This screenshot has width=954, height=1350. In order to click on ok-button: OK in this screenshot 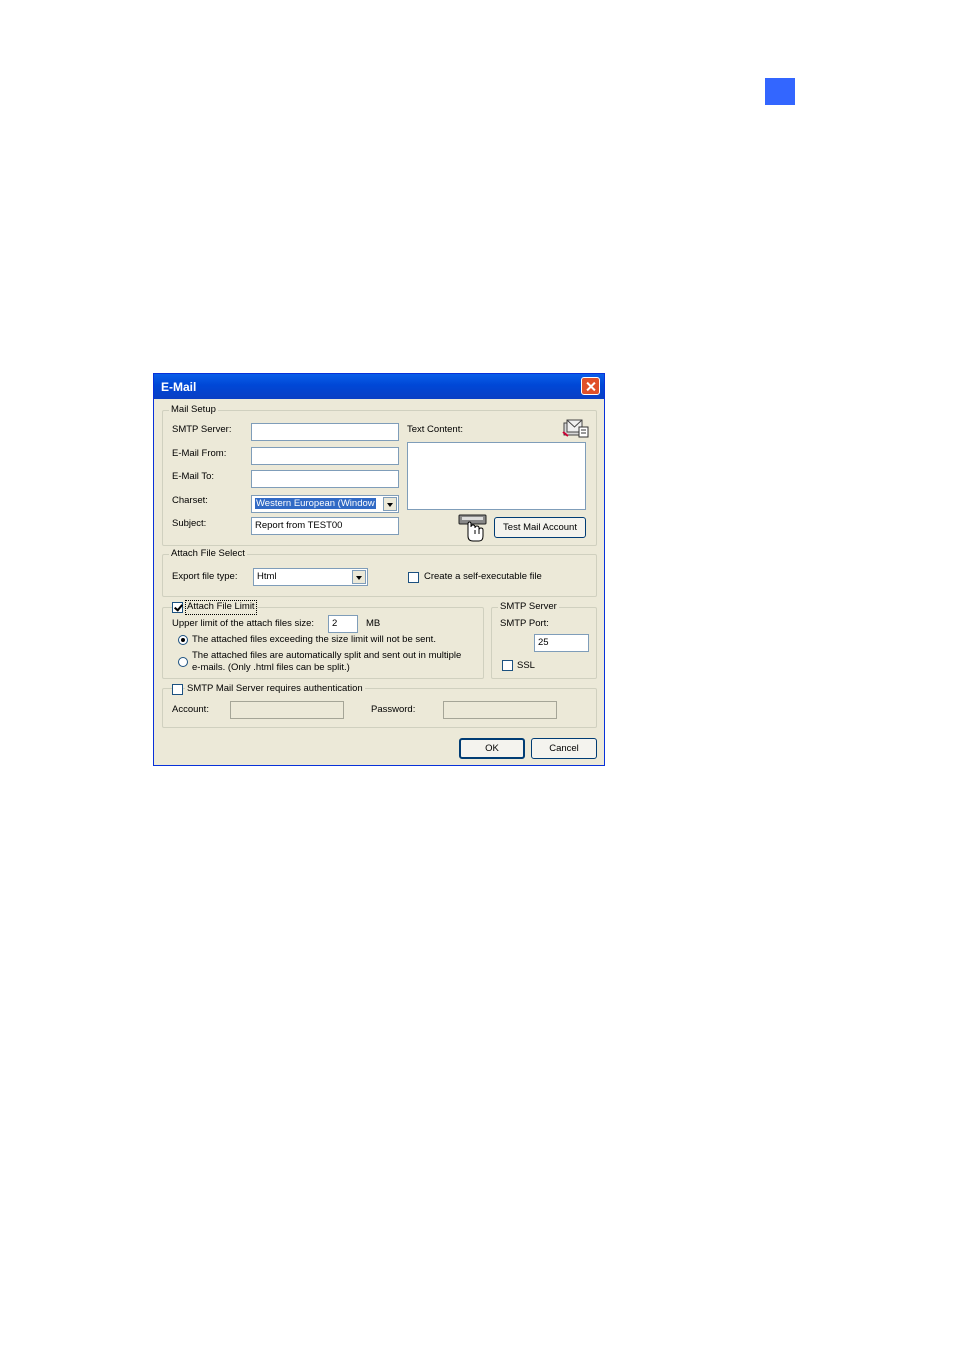, I will do `click(492, 748)`.